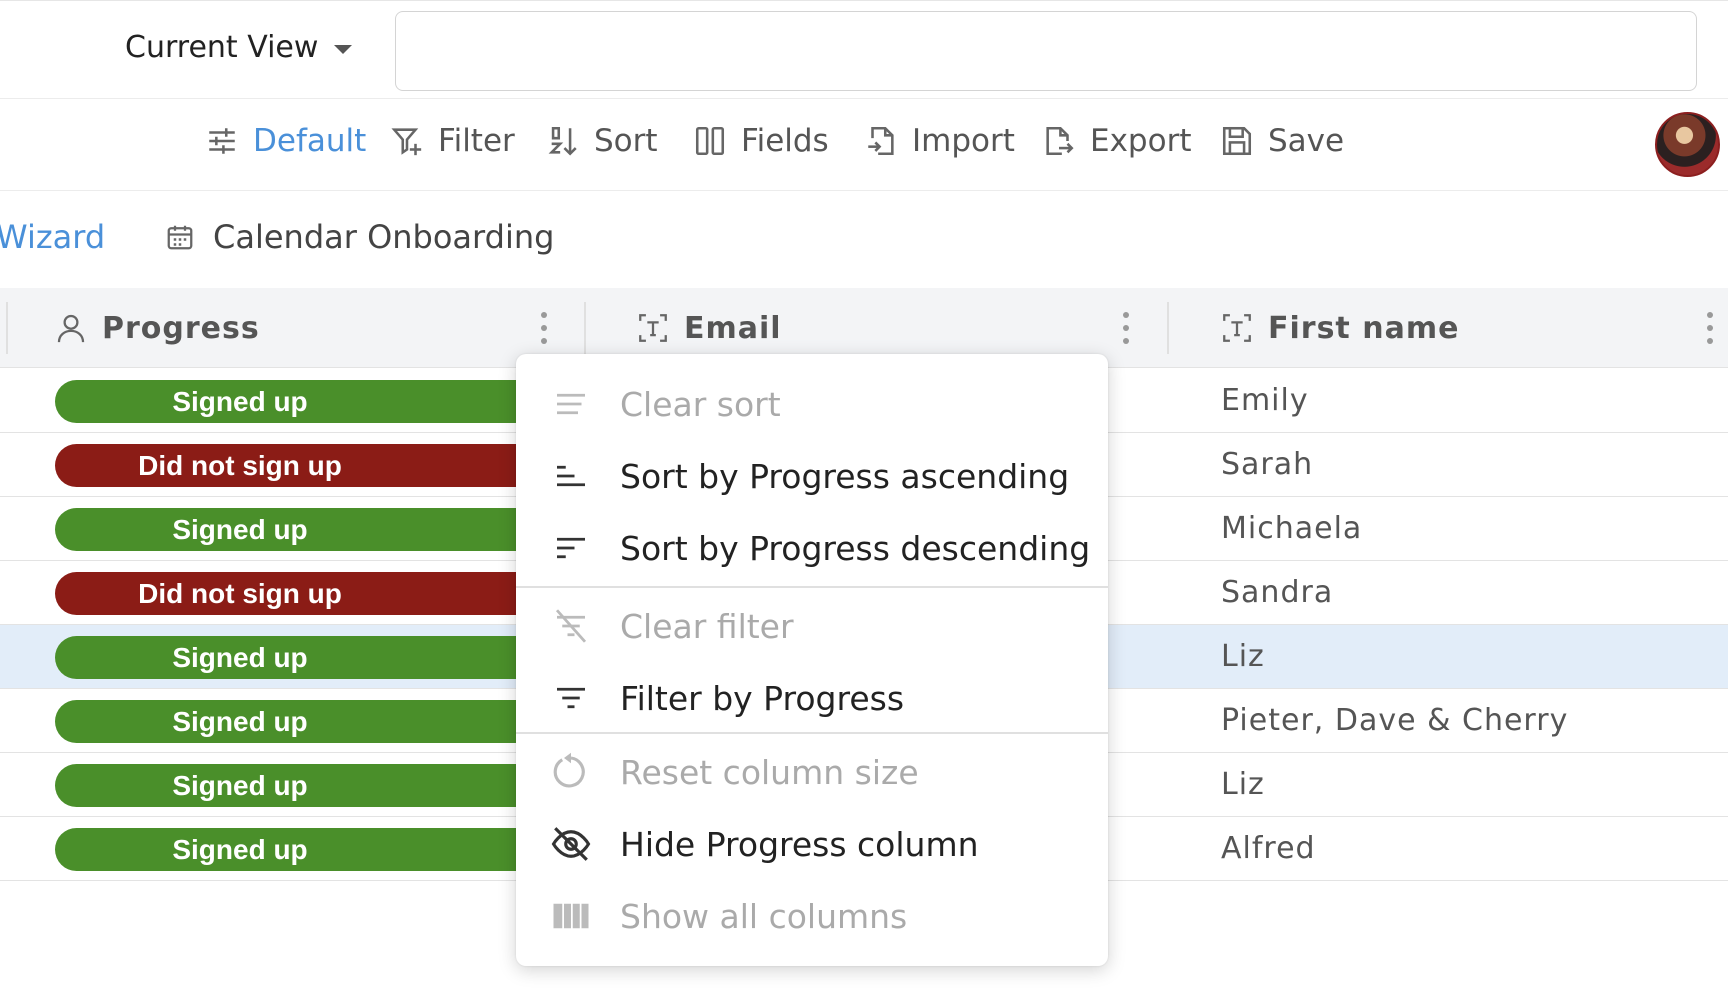 This screenshot has width=1728, height=1004. I want to click on menu-item-label: Clear sort, so click(700, 404).